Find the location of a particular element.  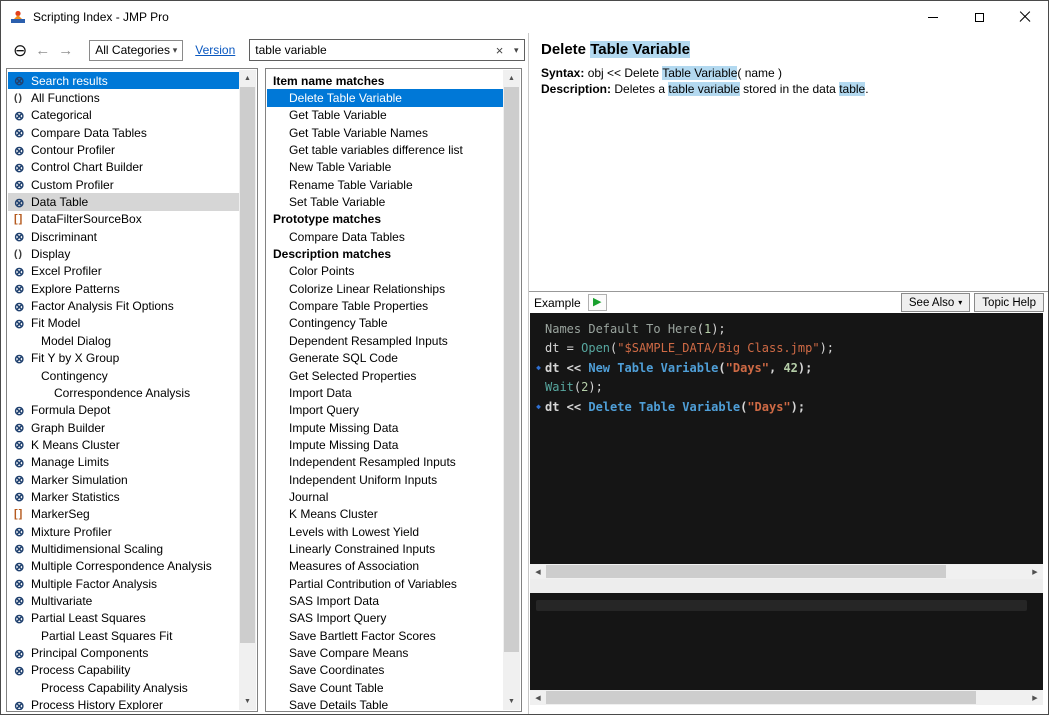

category-scrollbar: ▲ ▼ is located at coordinates (247, 390).